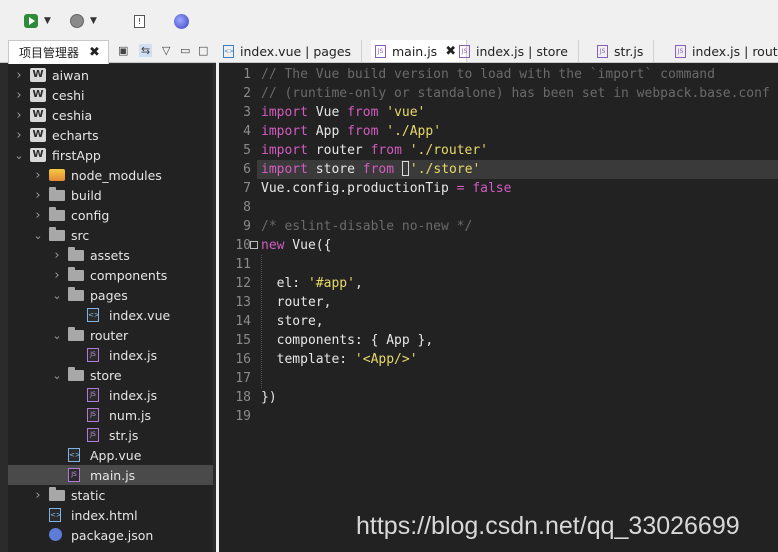 The width and height of the screenshot is (778, 552). I want to click on tree-item: ⌄ WfirstApp, so click(110, 155).